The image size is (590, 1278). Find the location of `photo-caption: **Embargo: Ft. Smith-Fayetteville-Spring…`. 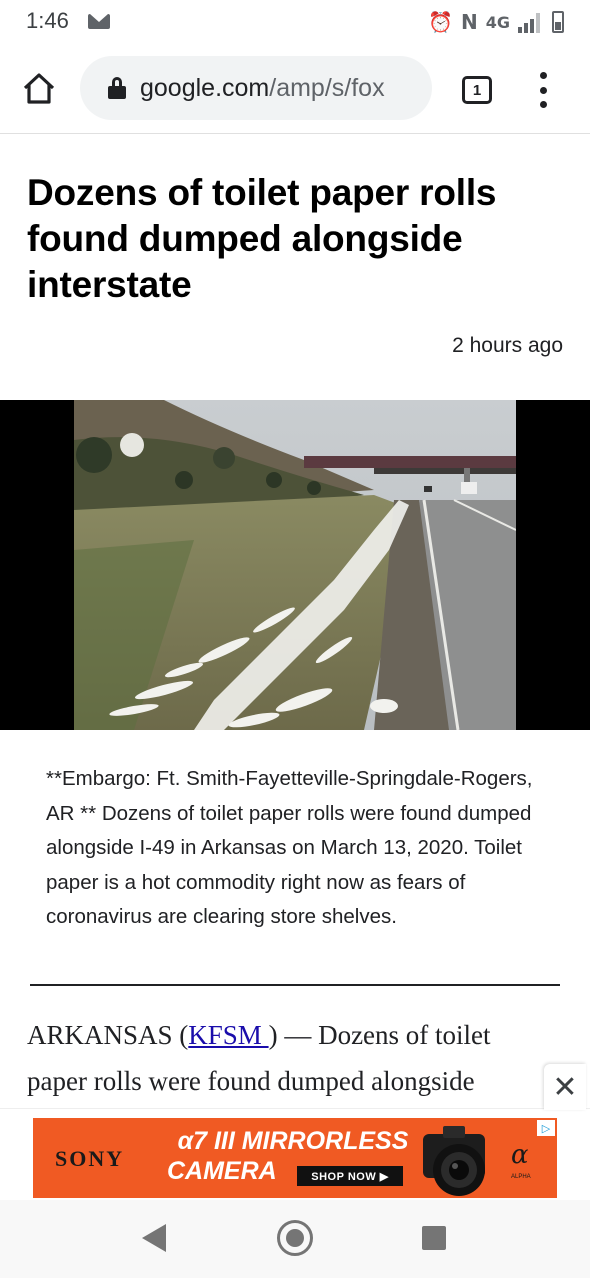

photo-caption: **Embargo: Ft. Smith-Fayetteville-Spring… is located at coordinates (289, 847).